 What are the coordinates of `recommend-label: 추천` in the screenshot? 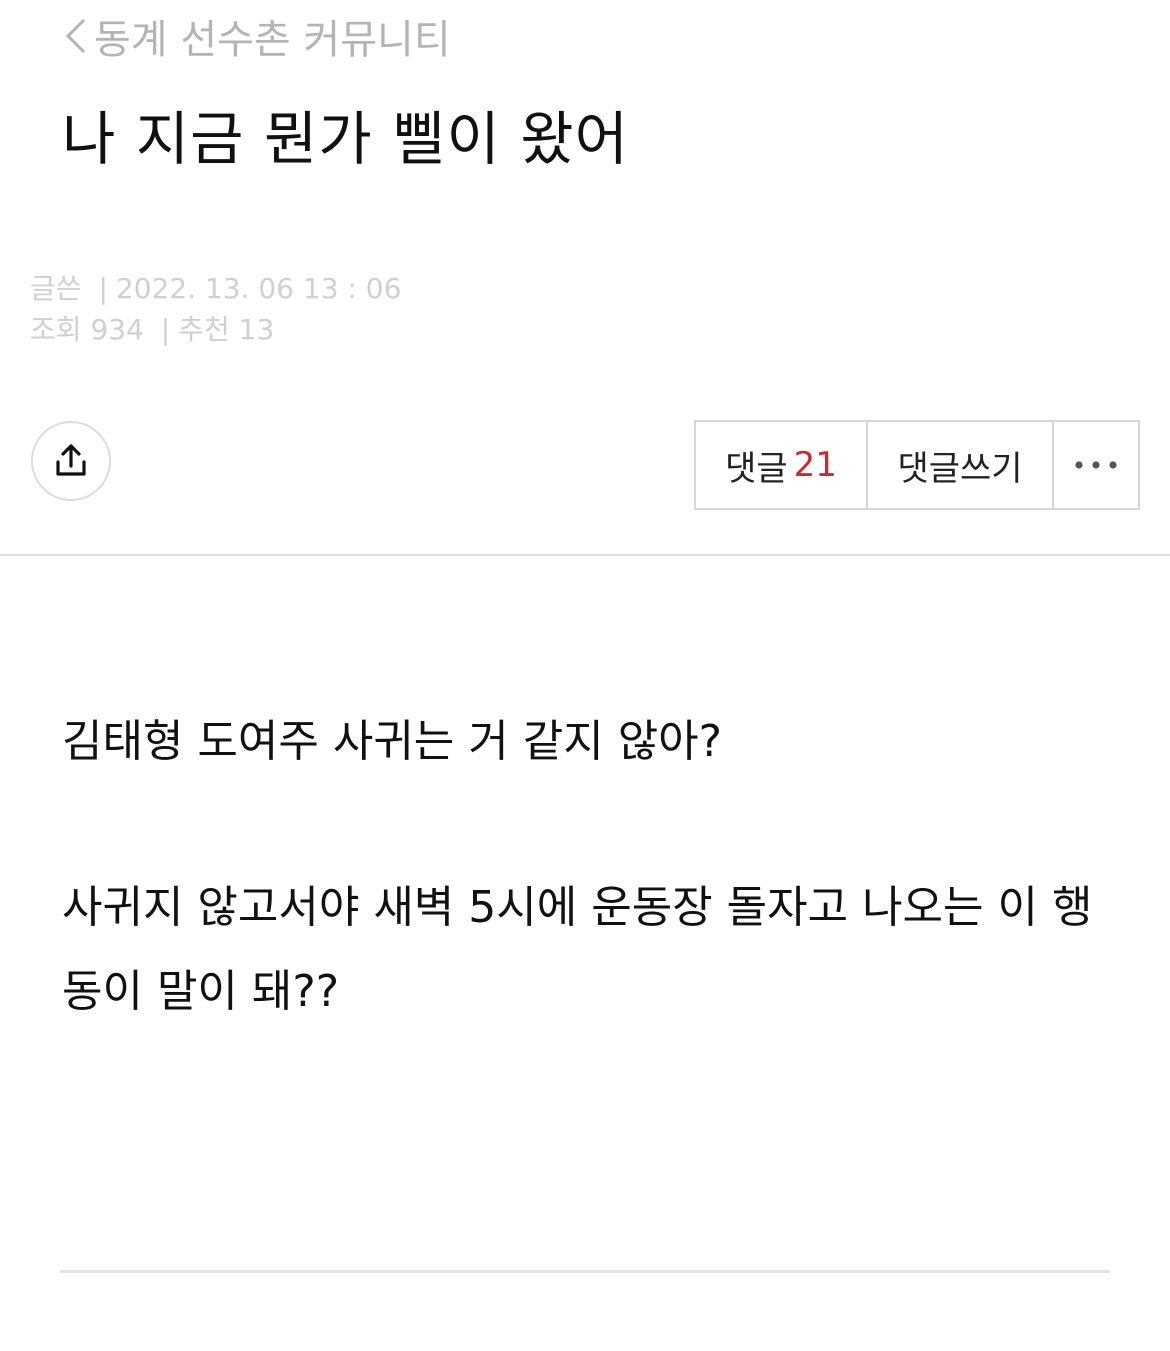 It's located at (204, 329).